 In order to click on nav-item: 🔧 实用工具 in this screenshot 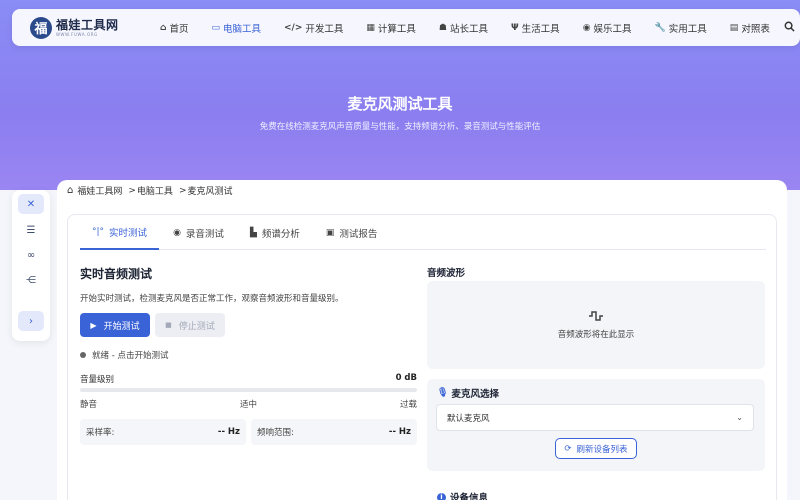, I will do `click(681, 28)`.